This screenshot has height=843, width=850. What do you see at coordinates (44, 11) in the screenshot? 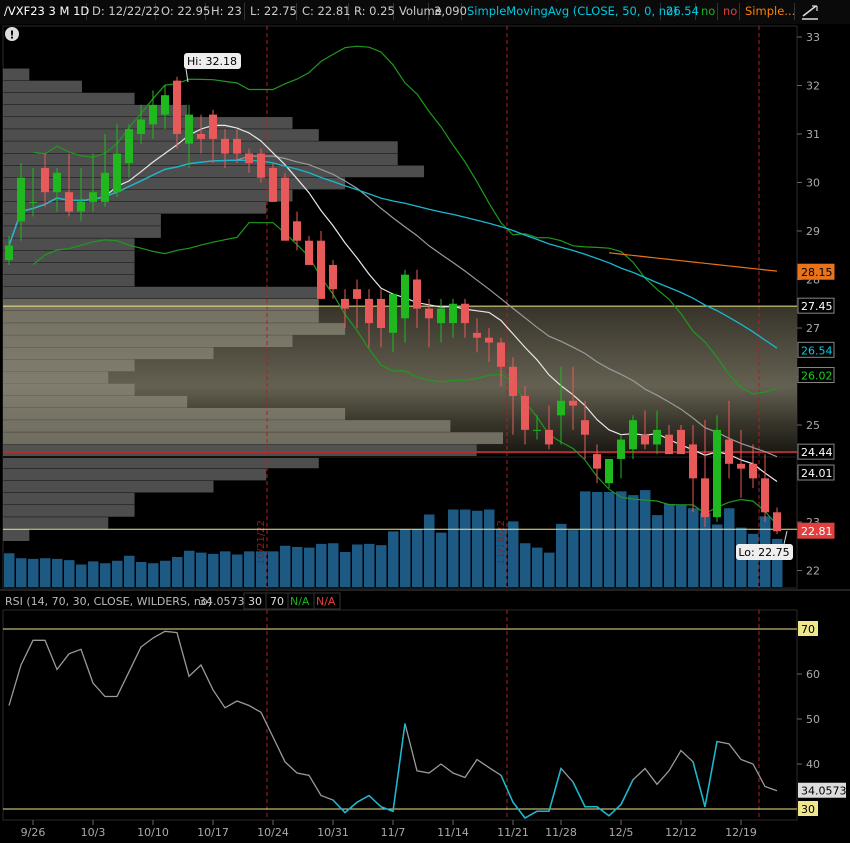
I see `symbol-label: /VXF23 3 M 1D` at bounding box center [44, 11].